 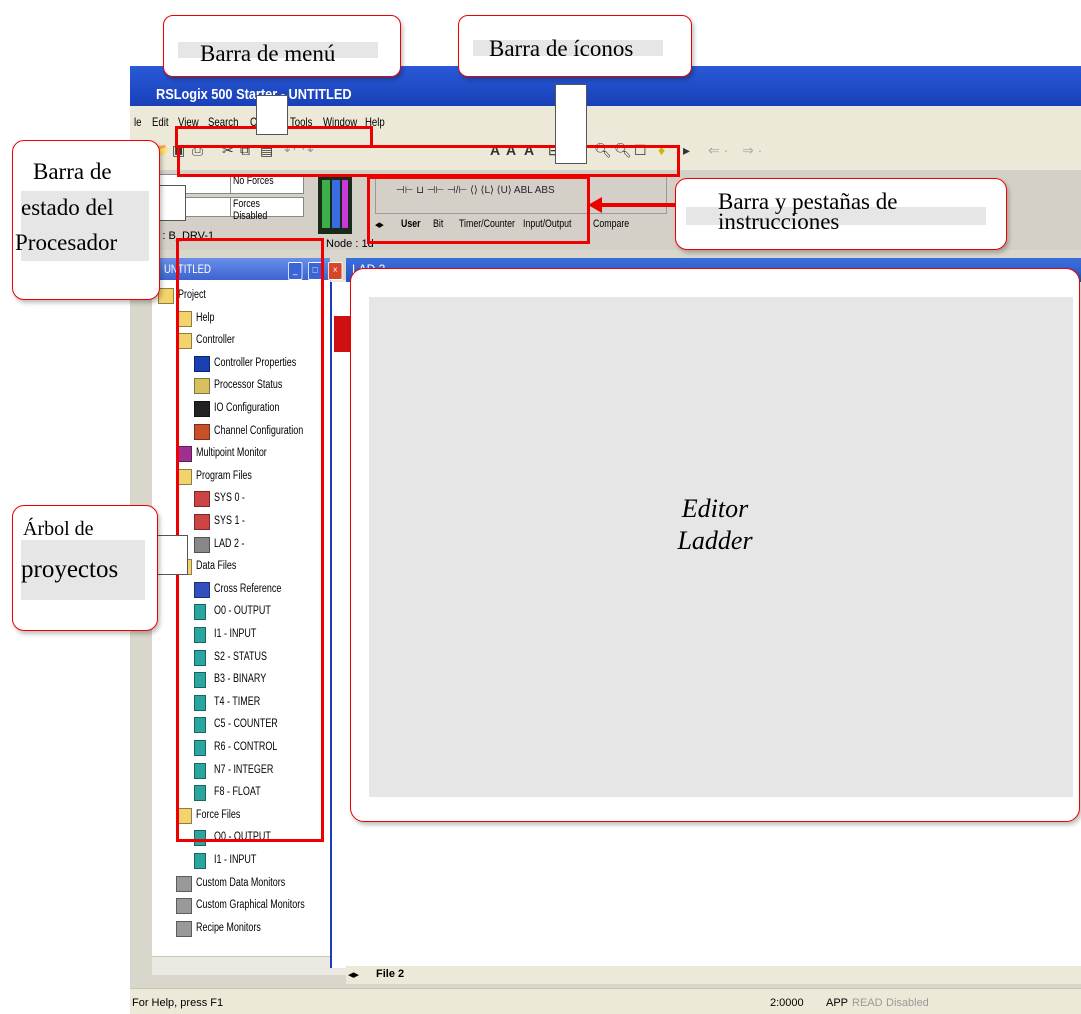 What do you see at coordinates (250, 905) in the screenshot?
I see `tree-item-label: Custom Graphical Monitors` at bounding box center [250, 905].